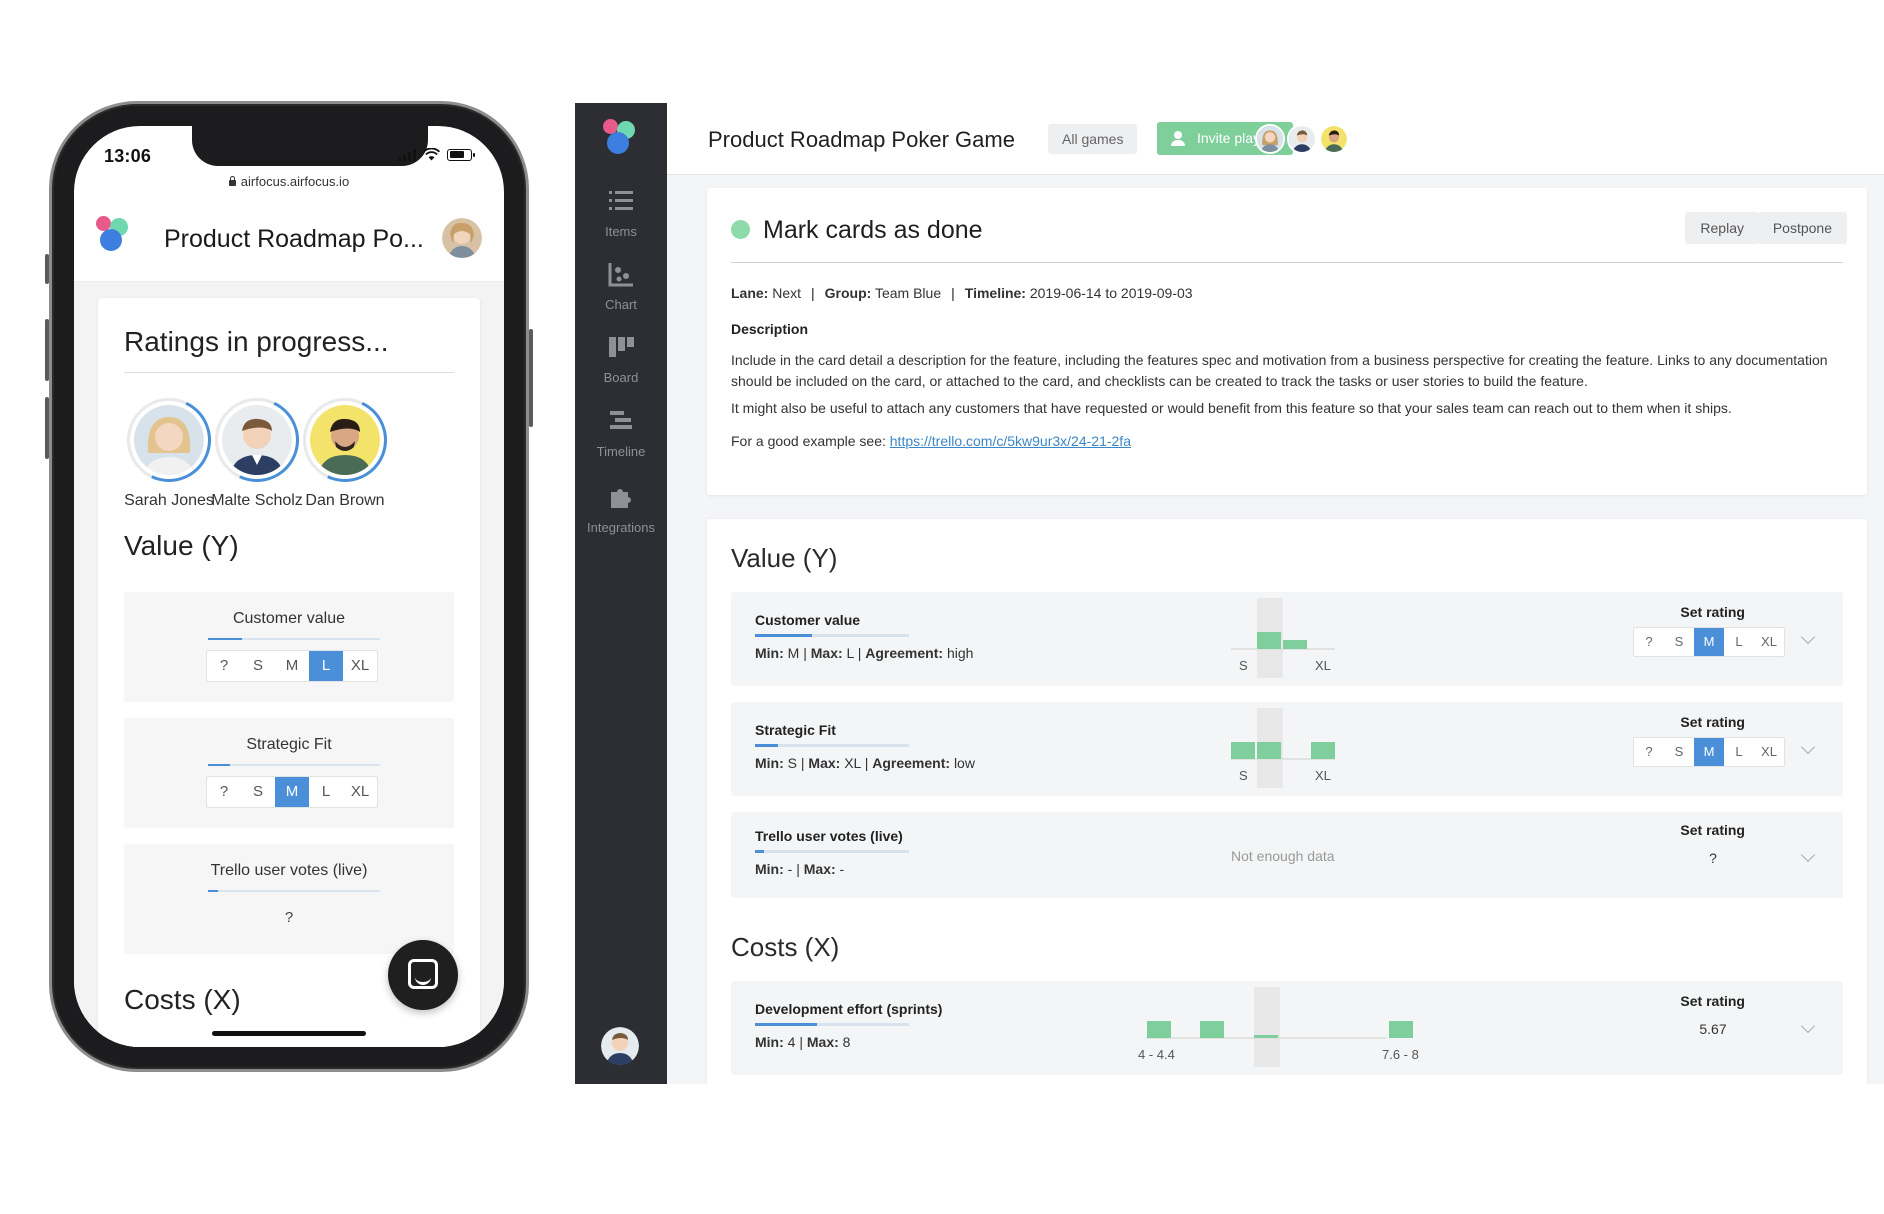 The image size is (1884, 1214). What do you see at coordinates (289, 744) in the screenshot?
I see `criterion-label: Strategic Fit` at bounding box center [289, 744].